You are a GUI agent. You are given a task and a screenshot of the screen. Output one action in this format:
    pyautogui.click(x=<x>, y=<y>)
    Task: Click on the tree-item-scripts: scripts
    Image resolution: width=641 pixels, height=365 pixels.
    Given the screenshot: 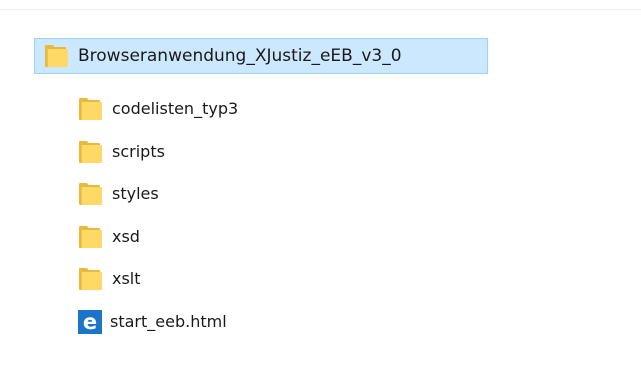 What is the action you would take?
    pyautogui.click(x=208, y=152)
    